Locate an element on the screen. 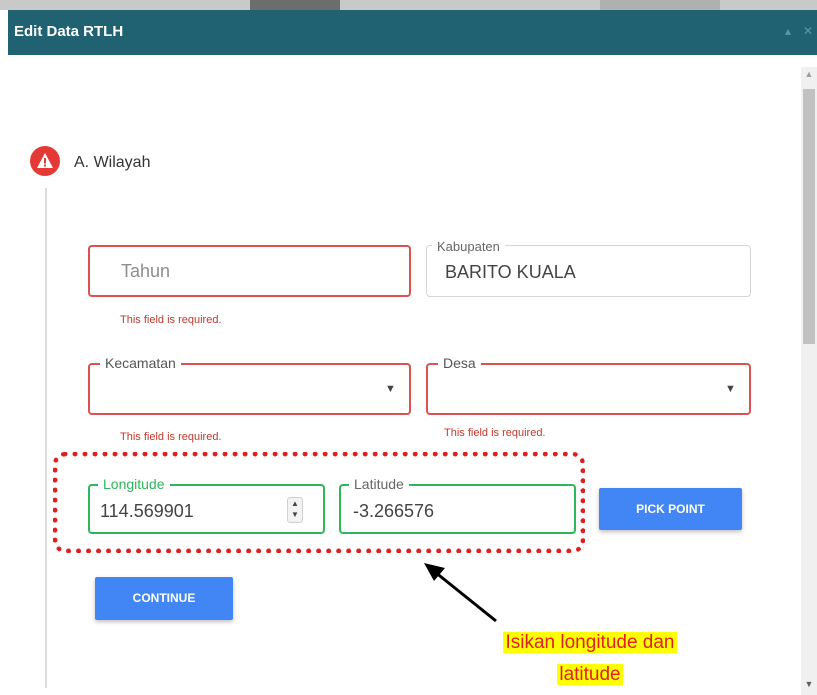 The width and height of the screenshot is (817, 695). annotation-line-1: Isikan longitude dan is located at coordinates (590, 642).